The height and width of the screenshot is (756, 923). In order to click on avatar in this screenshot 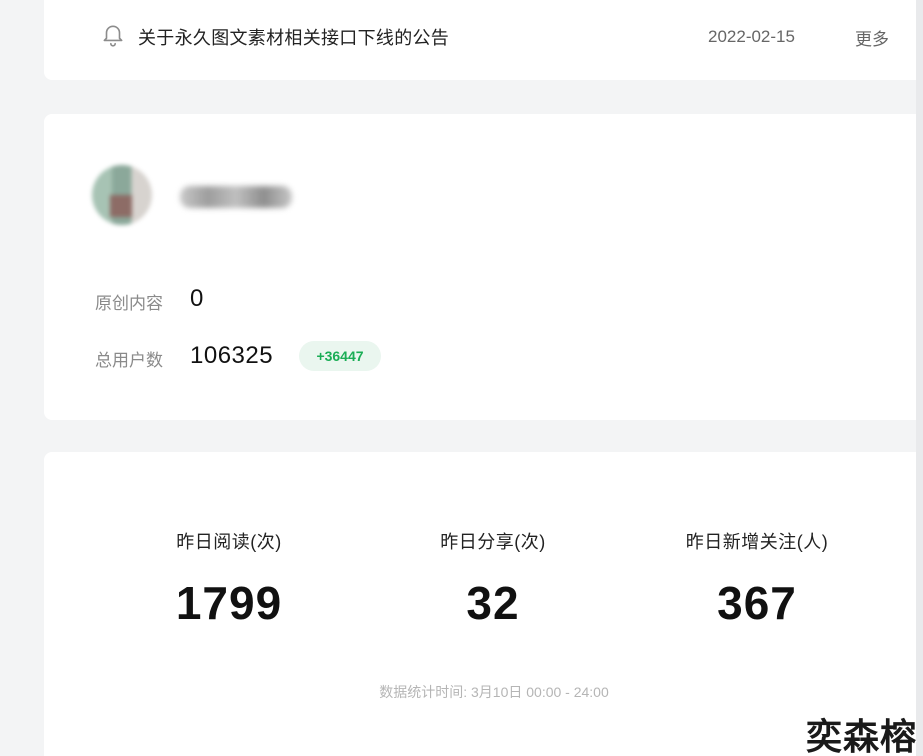, I will do `click(122, 195)`.